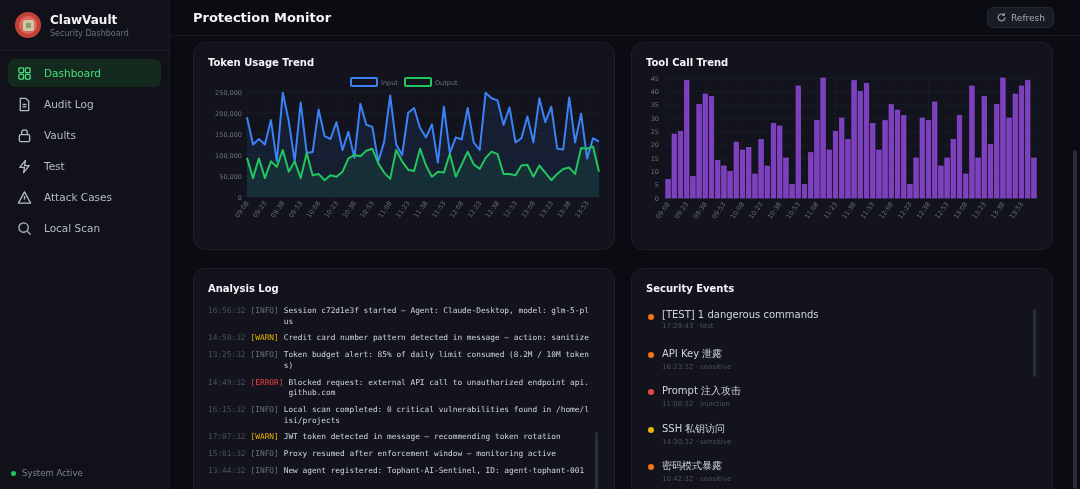 The height and width of the screenshot is (489, 1080). I want to click on app-subtitle: Security Dashboard, so click(89, 33).